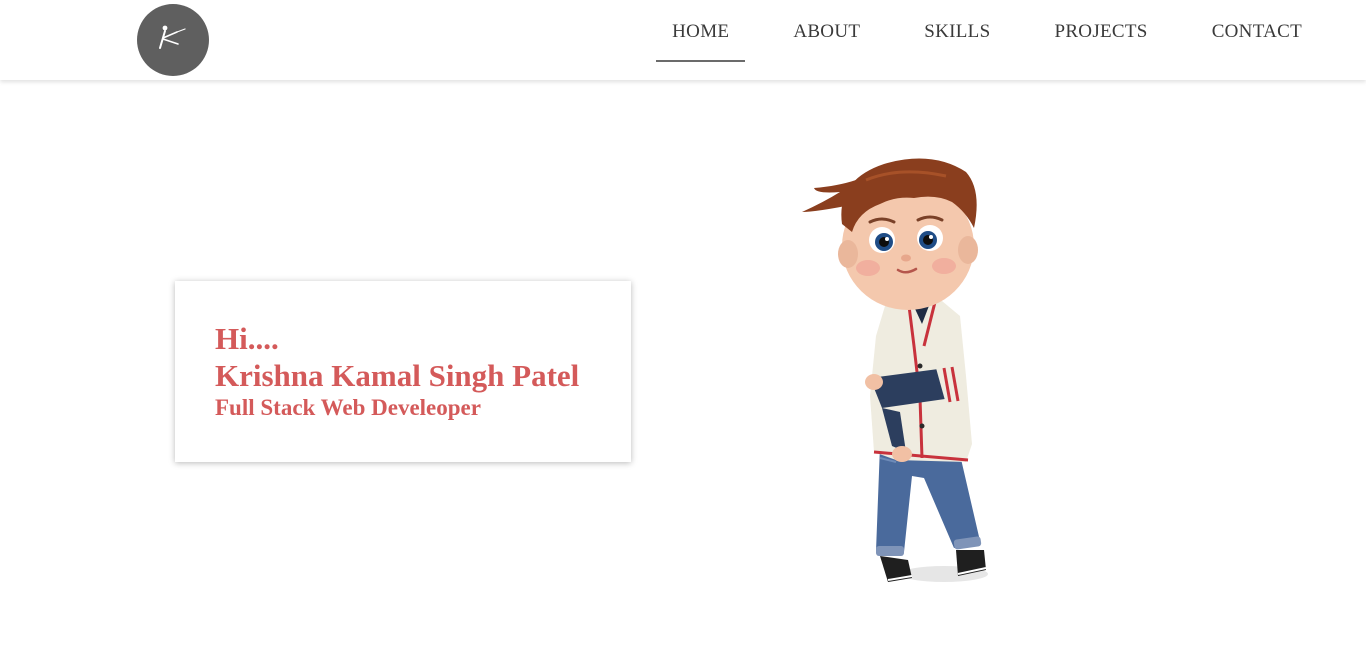 Image resolution: width=1366 pixels, height=663 pixels. I want to click on logo, so click(173, 40).